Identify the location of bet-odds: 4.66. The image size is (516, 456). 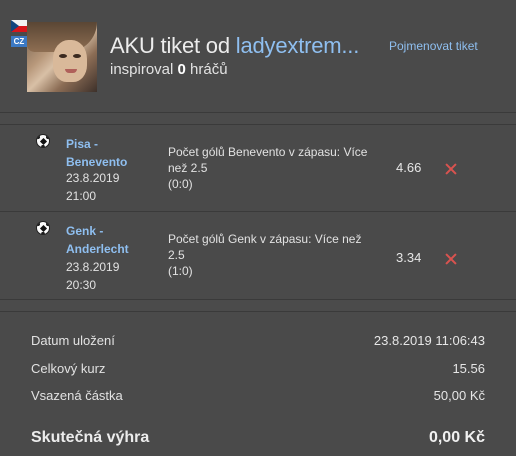
(409, 167).